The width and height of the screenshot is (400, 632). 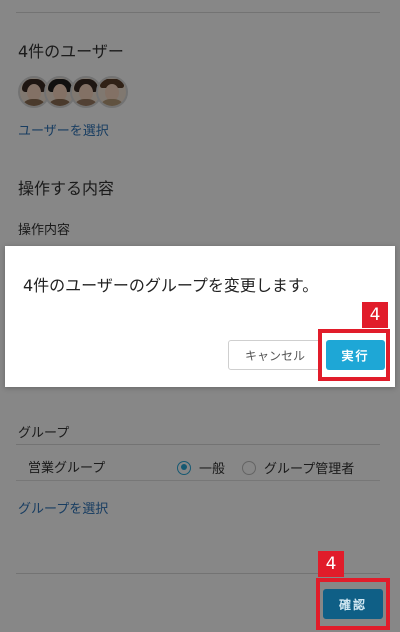 What do you see at coordinates (353, 604) in the screenshot?
I see `confirm-highlight-box` at bounding box center [353, 604].